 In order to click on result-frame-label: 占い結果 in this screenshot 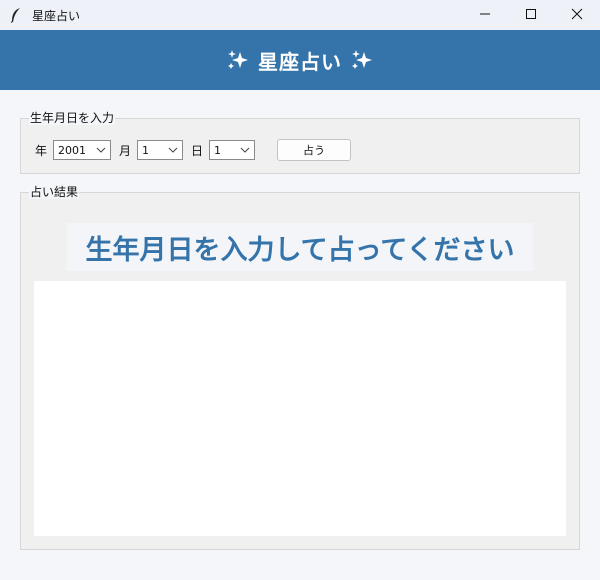, I will do `click(54, 192)`.